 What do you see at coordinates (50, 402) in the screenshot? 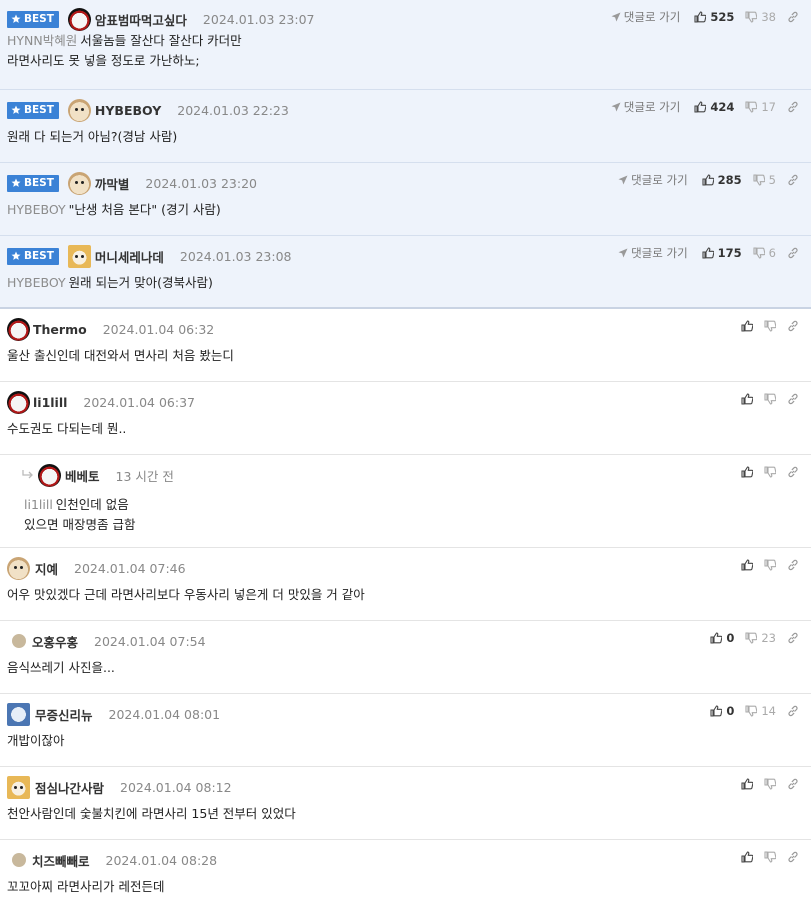
I see `nickname: li1lill` at bounding box center [50, 402].